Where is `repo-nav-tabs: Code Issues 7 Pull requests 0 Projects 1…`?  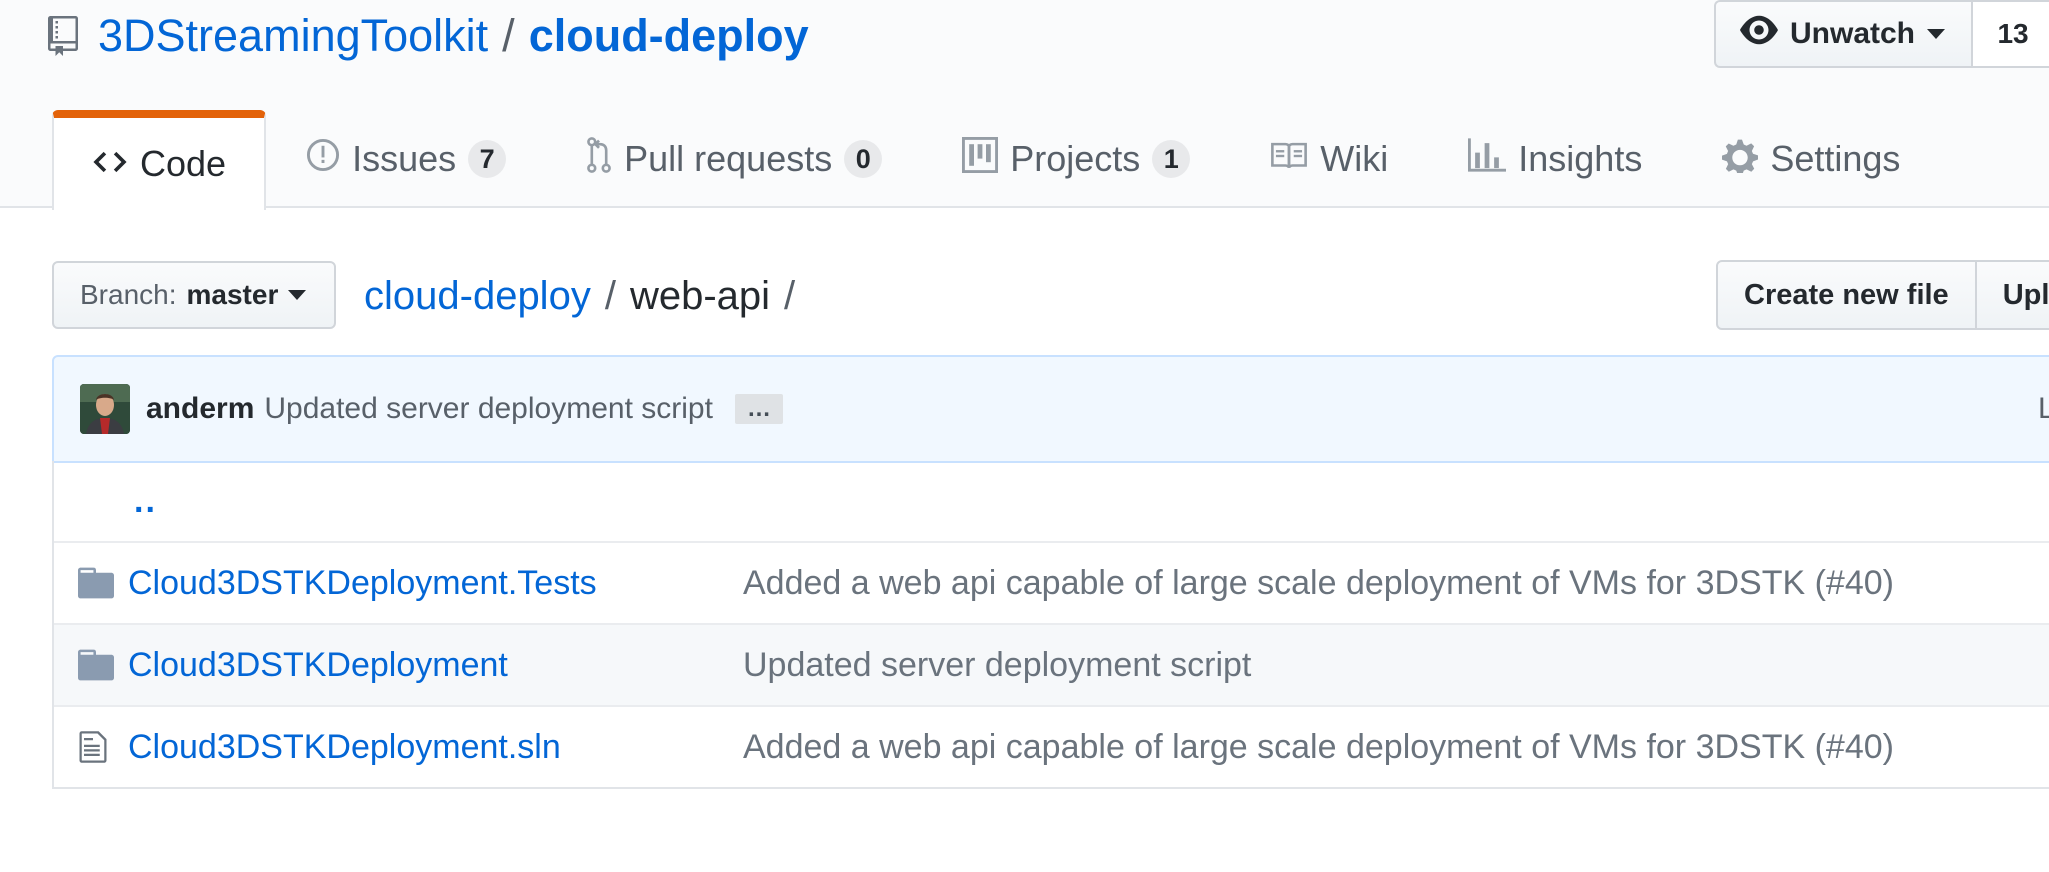
repo-nav-tabs: Code Issues 7 Pull requests 0 Projects 1… is located at coordinates (996, 160).